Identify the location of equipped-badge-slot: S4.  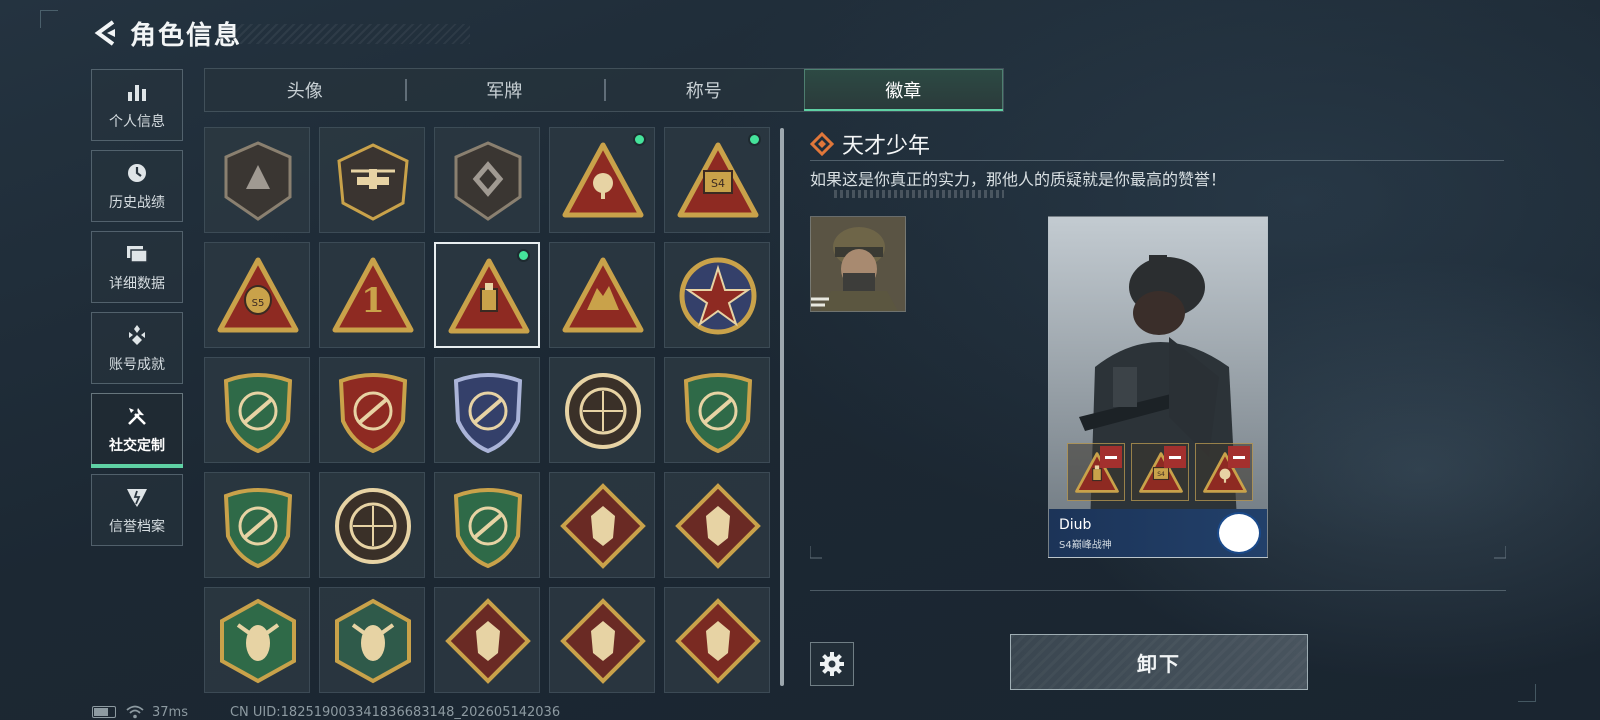
(1160, 472).